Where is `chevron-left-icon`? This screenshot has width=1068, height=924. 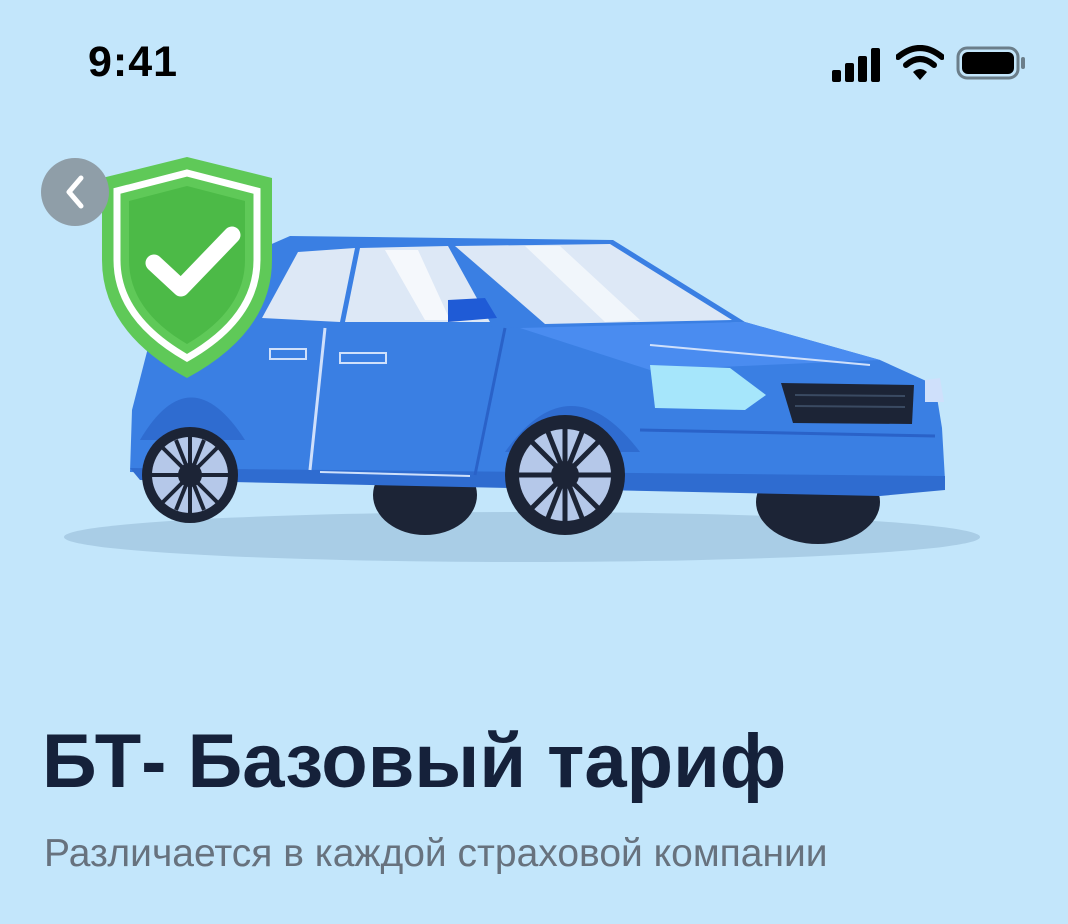
chevron-left-icon is located at coordinates (75, 192).